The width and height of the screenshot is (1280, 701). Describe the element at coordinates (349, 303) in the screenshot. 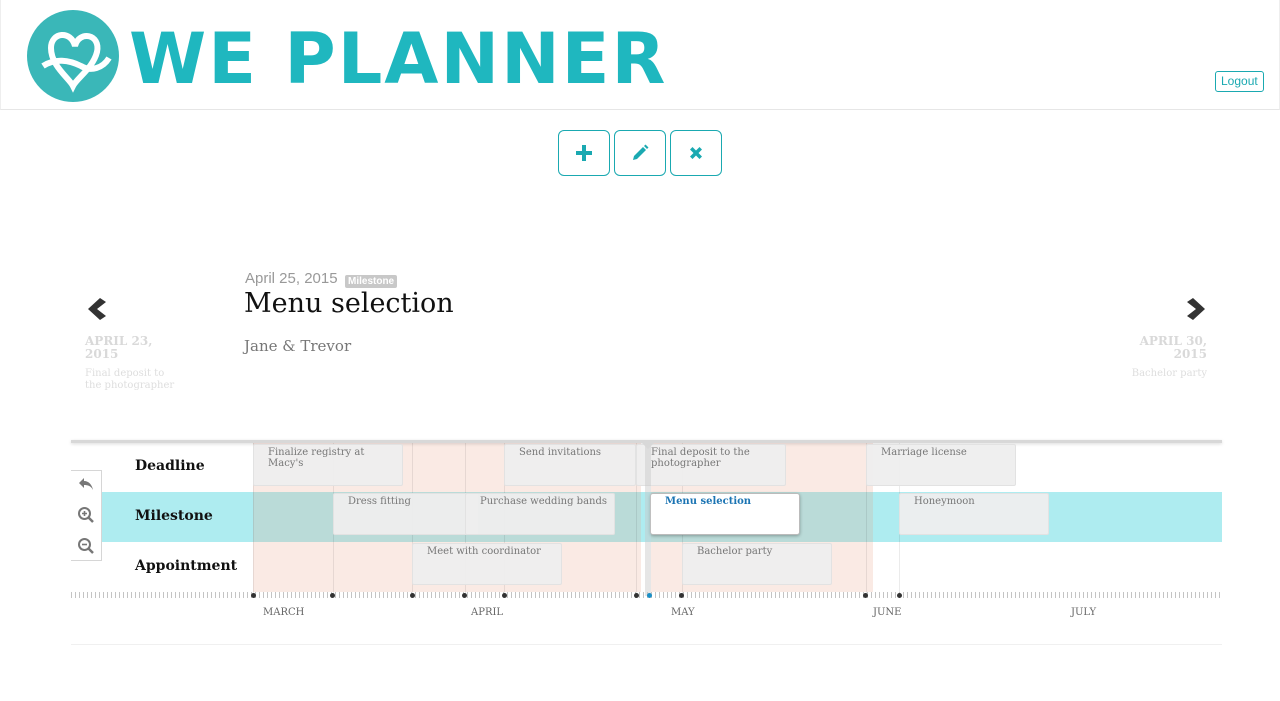

I see `current-event-title: Menu selection` at that location.